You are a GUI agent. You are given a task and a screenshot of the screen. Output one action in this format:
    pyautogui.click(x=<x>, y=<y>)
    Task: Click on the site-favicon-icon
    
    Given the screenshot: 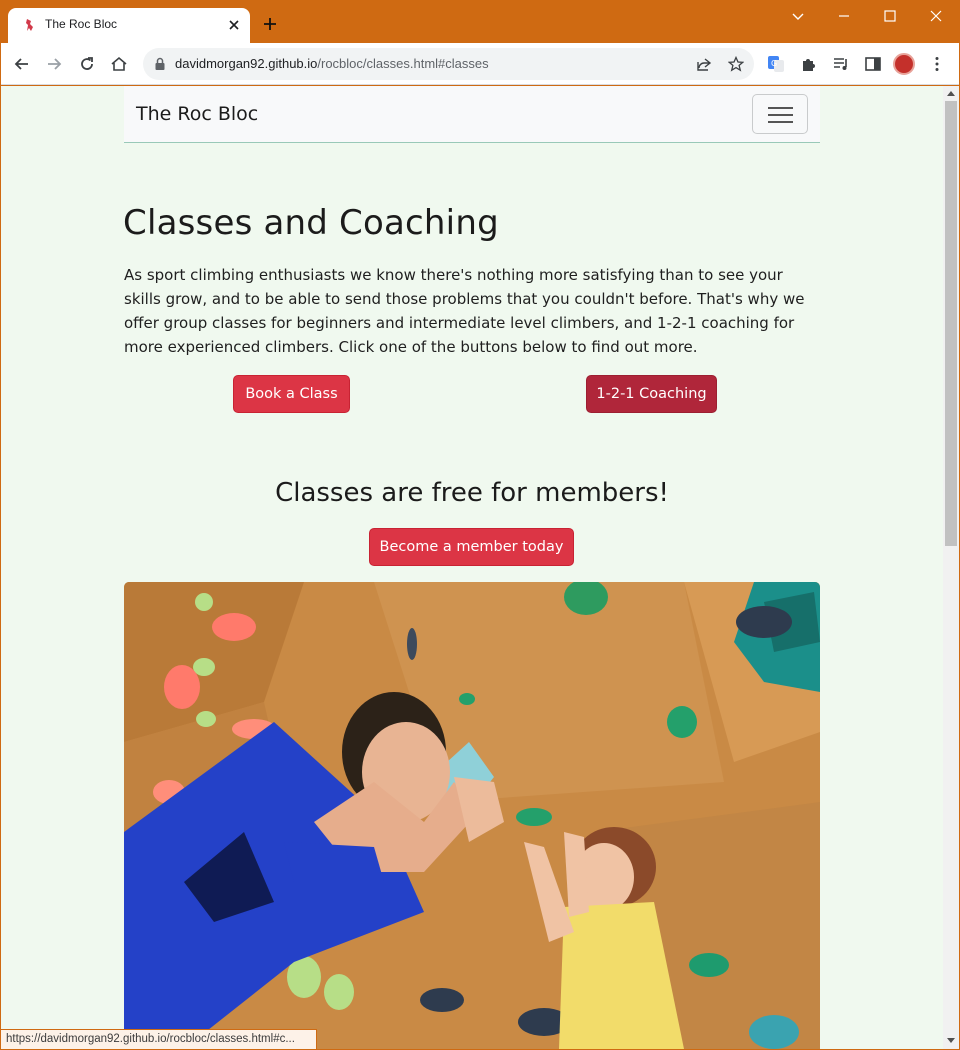 What is the action you would take?
    pyautogui.click(x=29, y=25)
    